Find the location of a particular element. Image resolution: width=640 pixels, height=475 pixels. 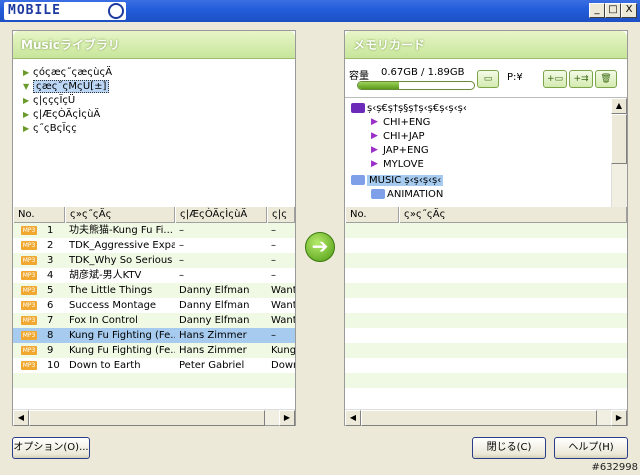

tree-item: ▼ ςæς˝ςMςU[±] is located at coordinates (66, 87).